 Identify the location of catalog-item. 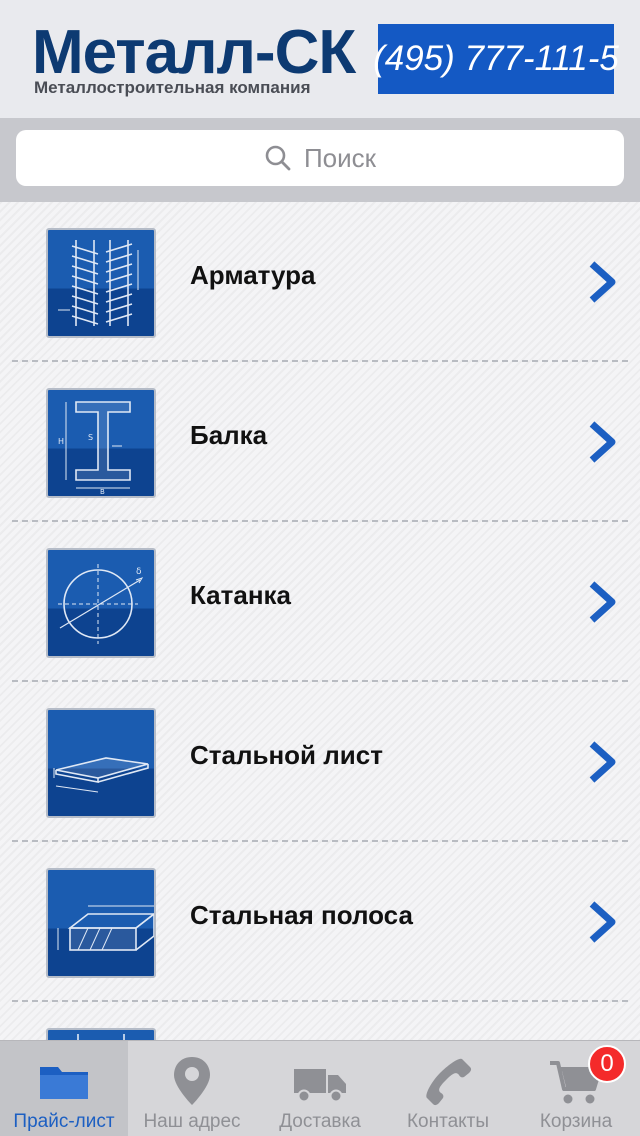
(320, 1021).